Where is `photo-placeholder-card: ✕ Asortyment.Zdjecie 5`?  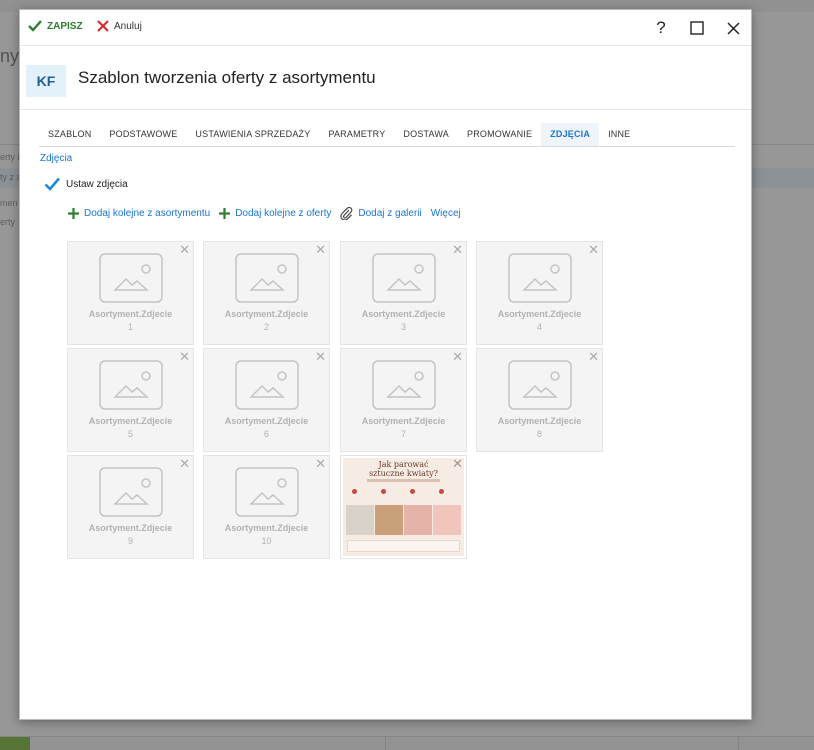 photo-placeholder-card: ✕ Asortyment.Zdjecie 5 is located at coordinates (130, 400).